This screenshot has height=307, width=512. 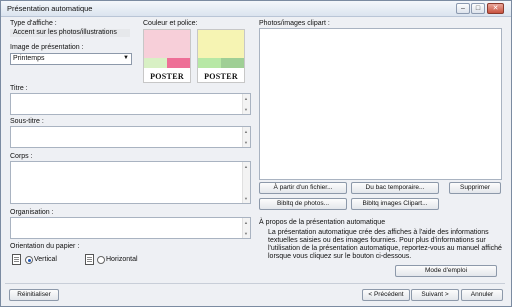 What do you see at coordinates (246, 104) in the screenshot?
I see `title-scrollbar: ▲ ▼` at bounding box center [246, 104].